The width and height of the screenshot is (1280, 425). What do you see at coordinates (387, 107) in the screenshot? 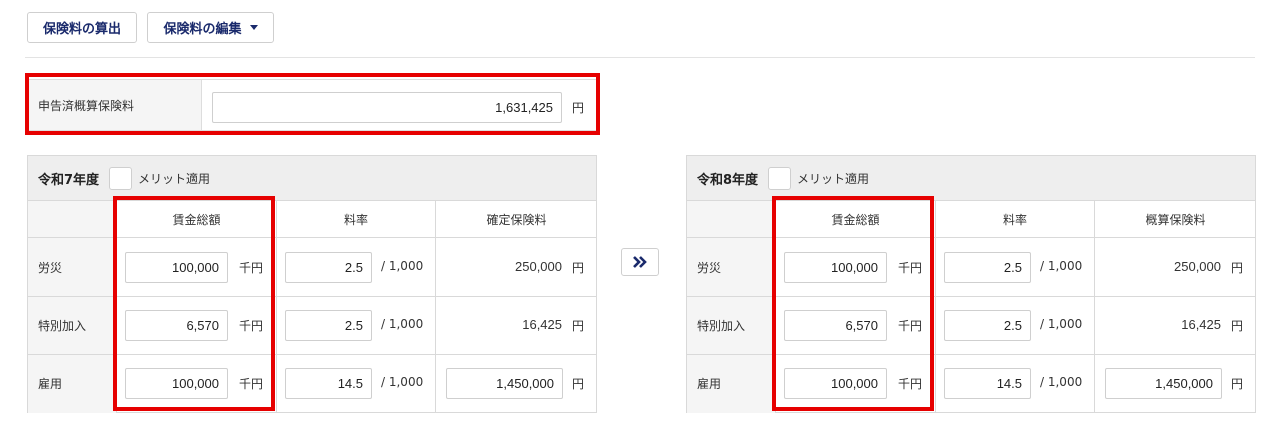
I see `declared-premium-input: 1,631,425` at bounding box center [387, 107].